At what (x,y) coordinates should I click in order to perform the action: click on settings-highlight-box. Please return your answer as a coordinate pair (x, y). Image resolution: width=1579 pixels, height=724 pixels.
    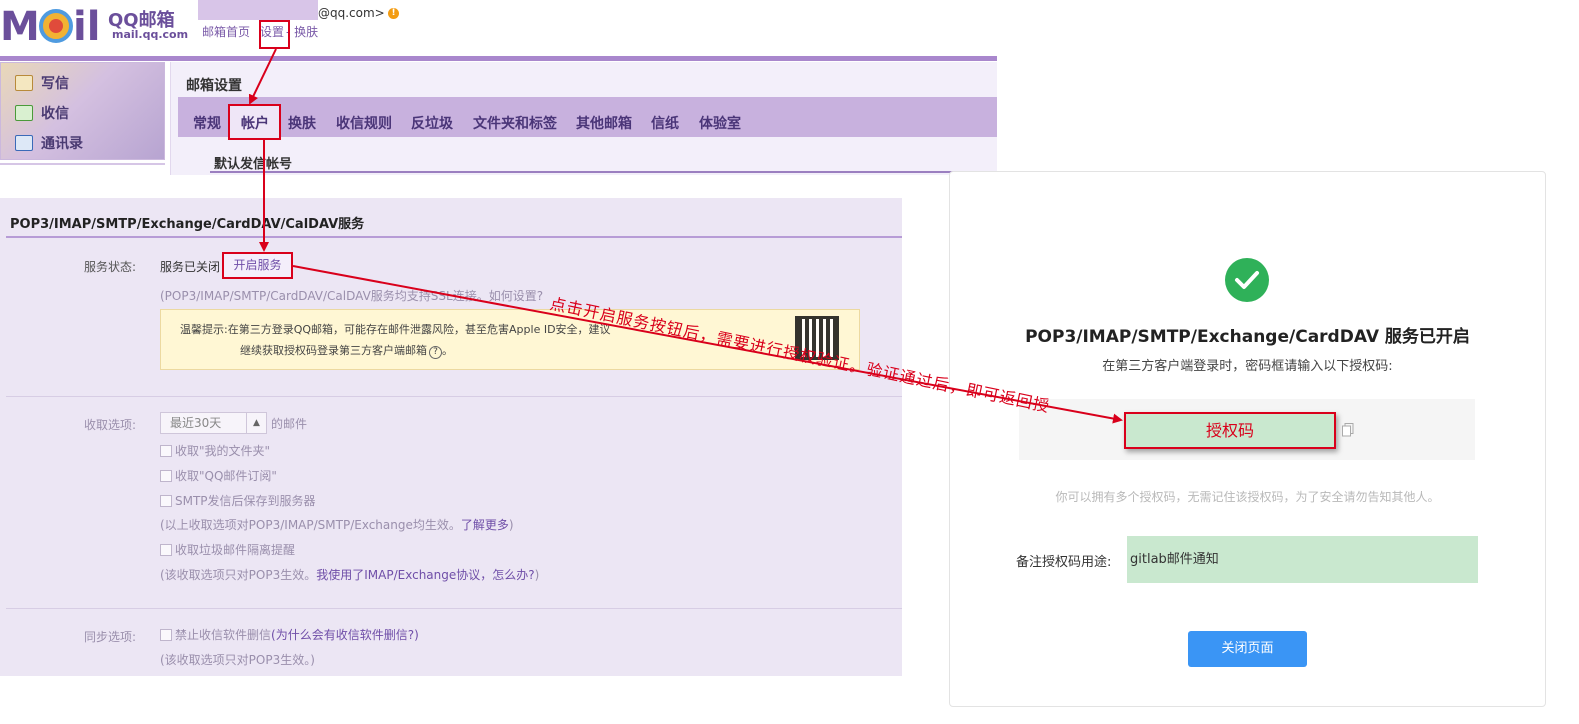
    Looking at the image, I should click on (274, 34).